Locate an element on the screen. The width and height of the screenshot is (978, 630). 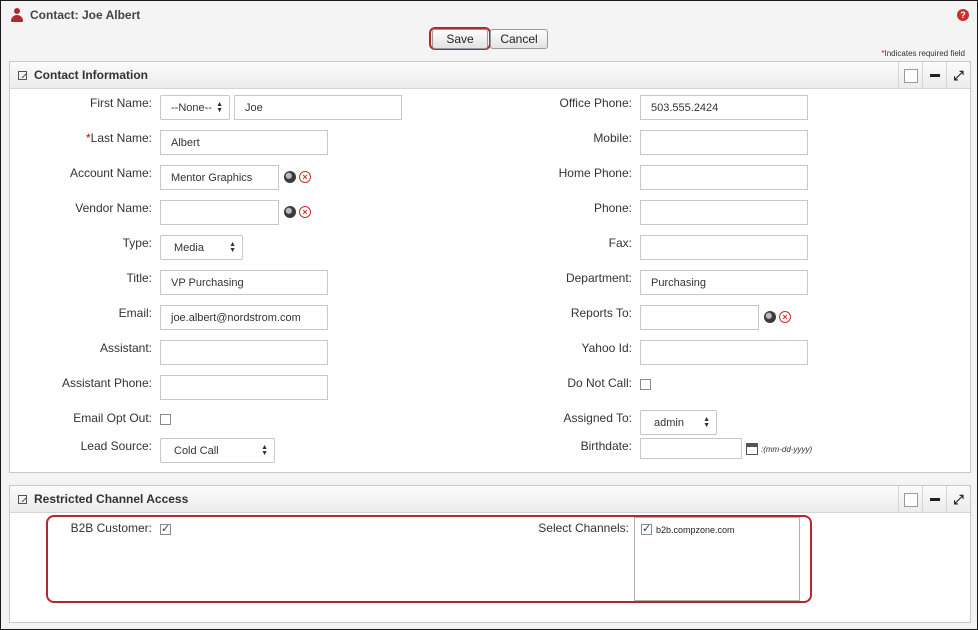
last-name-input: Albert is located at coordinates (244, 142).